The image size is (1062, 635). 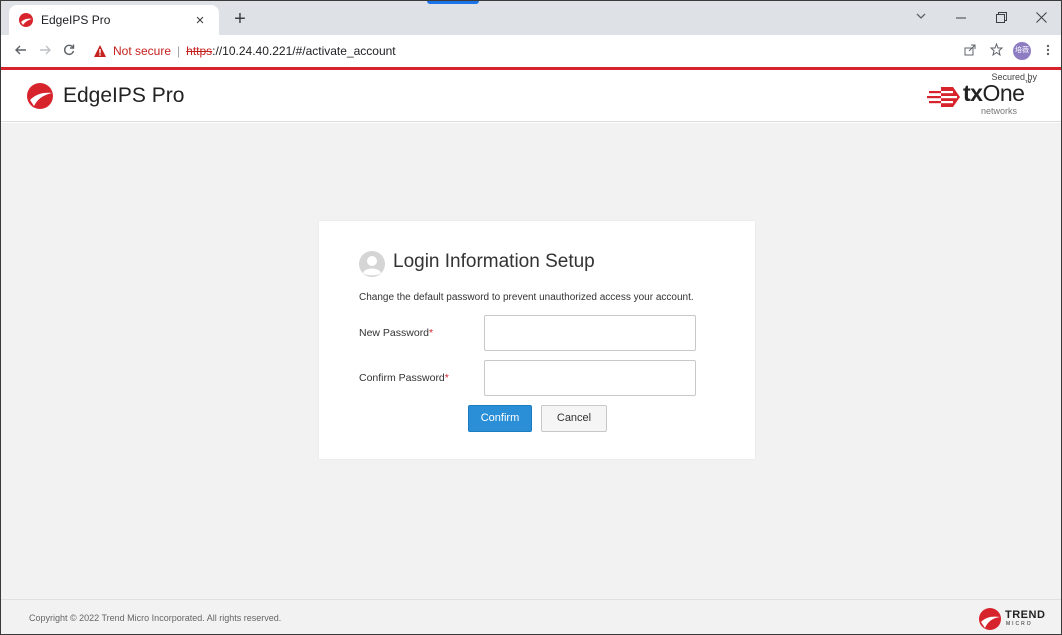 What do you see at coordinates (124, 95) in the screenshot?
I see `product-name: EdgeIPS Pro` at bounding box center [124, 95].